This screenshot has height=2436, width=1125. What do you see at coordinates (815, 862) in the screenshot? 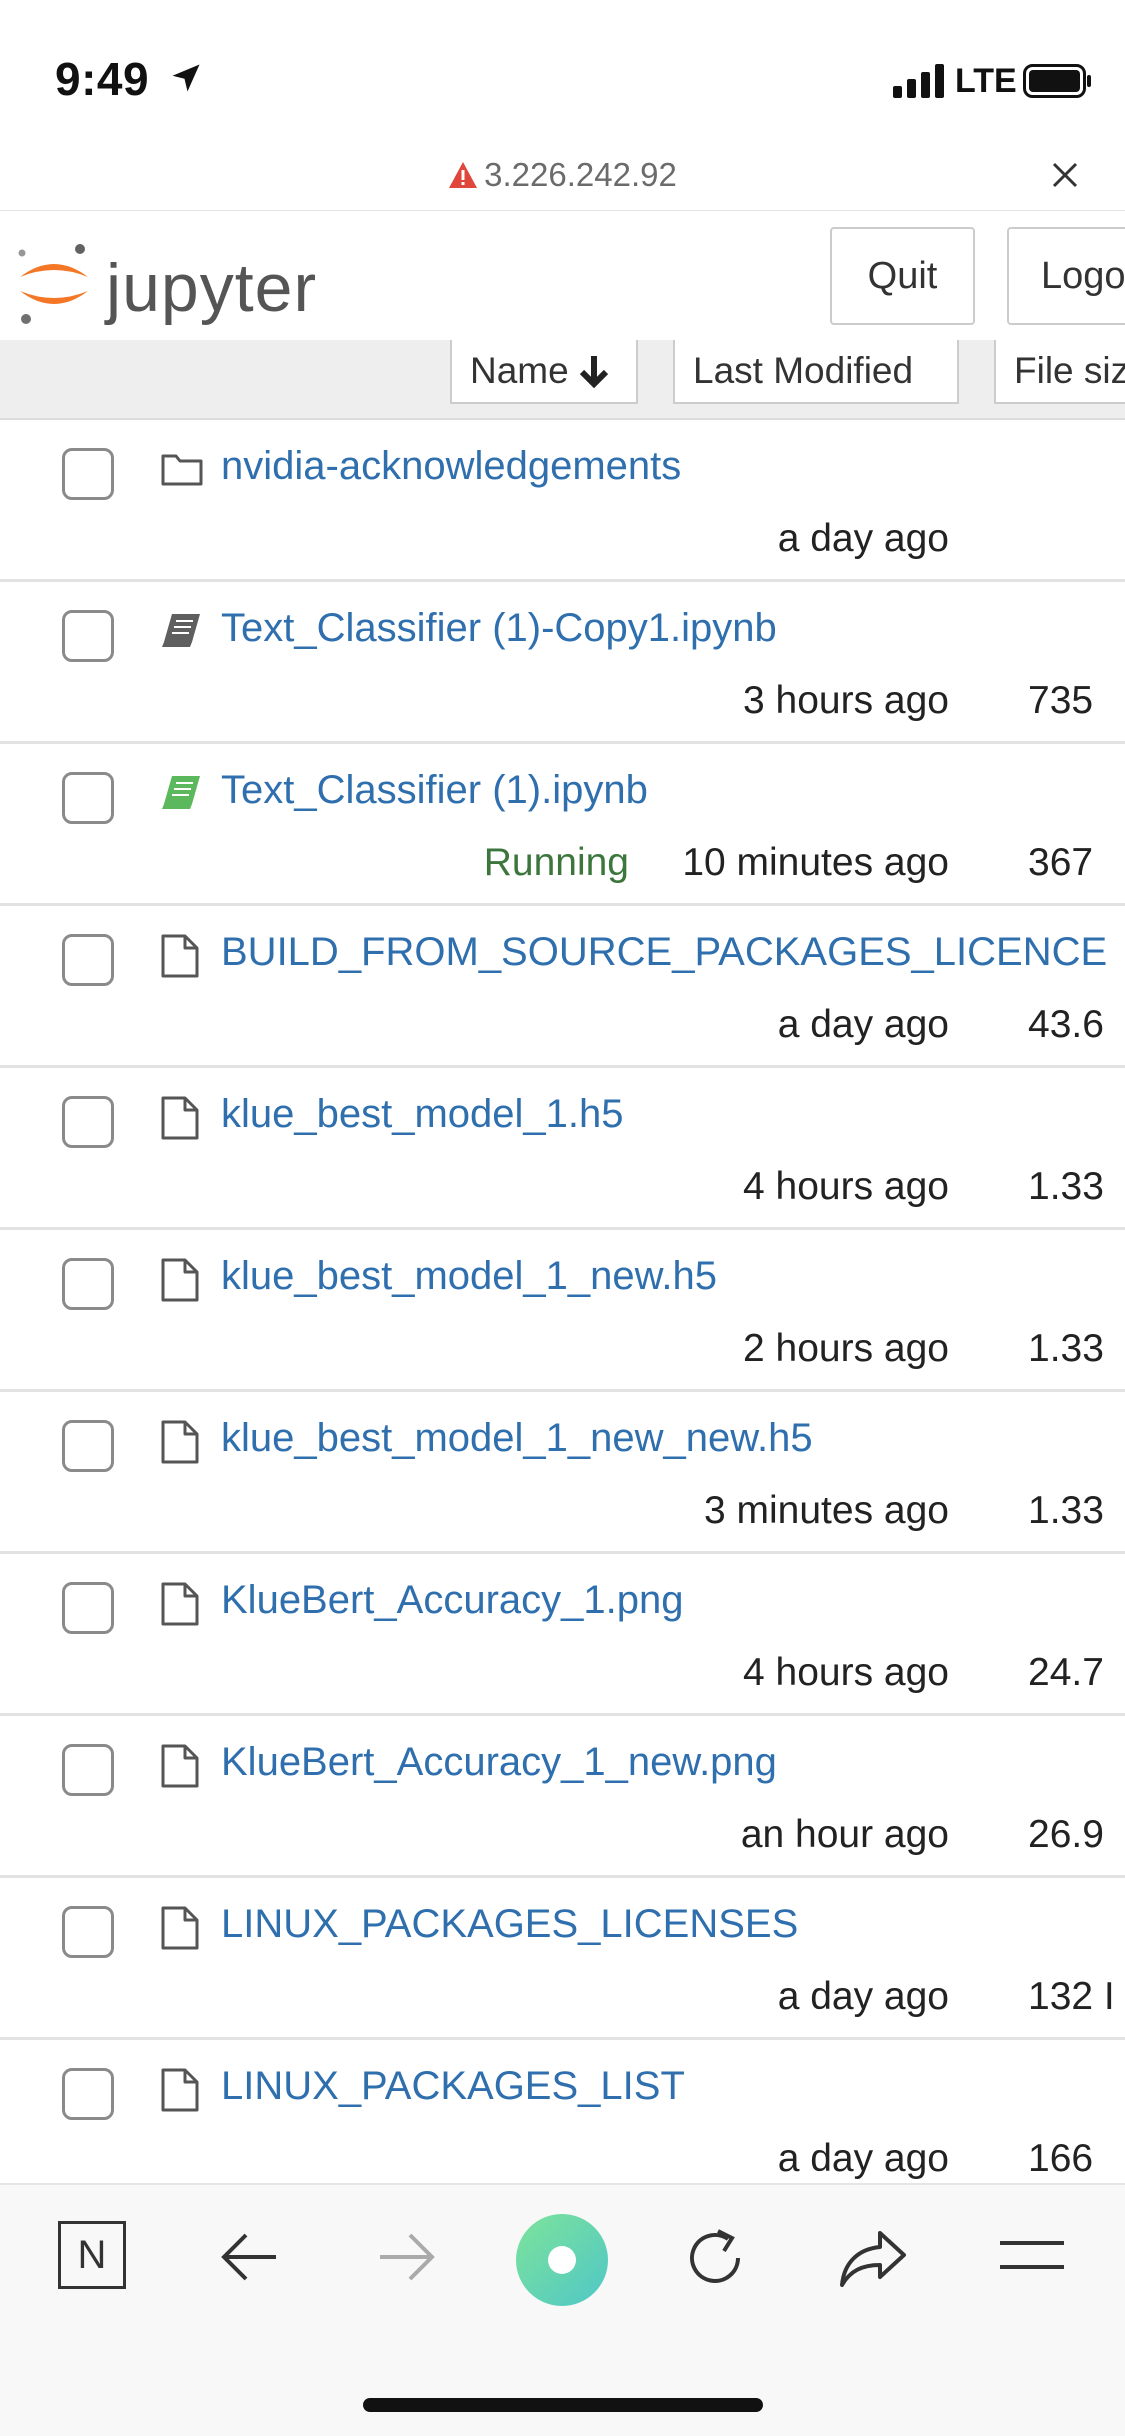
I see `last-modified: 10 minutes ago` at bounding box center [815, 862].